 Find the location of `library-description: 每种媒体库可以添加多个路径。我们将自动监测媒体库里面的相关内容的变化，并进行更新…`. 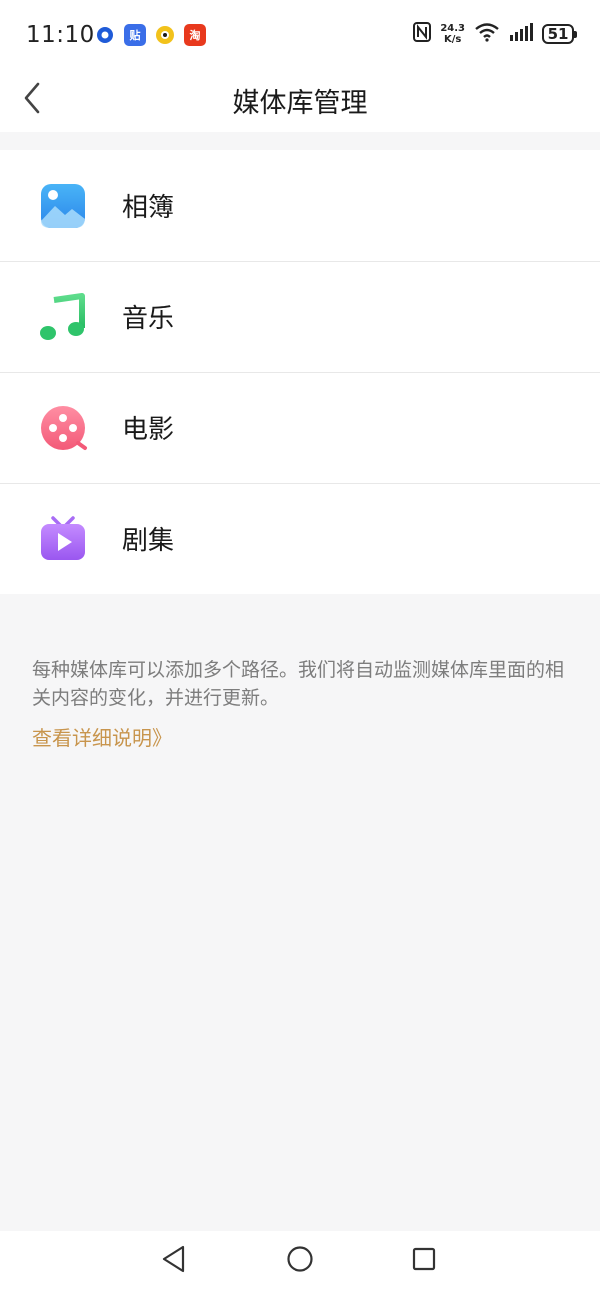

library-description: 每种媒体库可以添加多个路径。我们将自动监测媒体库里面的相关内容的变化，并进行更新… is located at coordinates (298, 684).